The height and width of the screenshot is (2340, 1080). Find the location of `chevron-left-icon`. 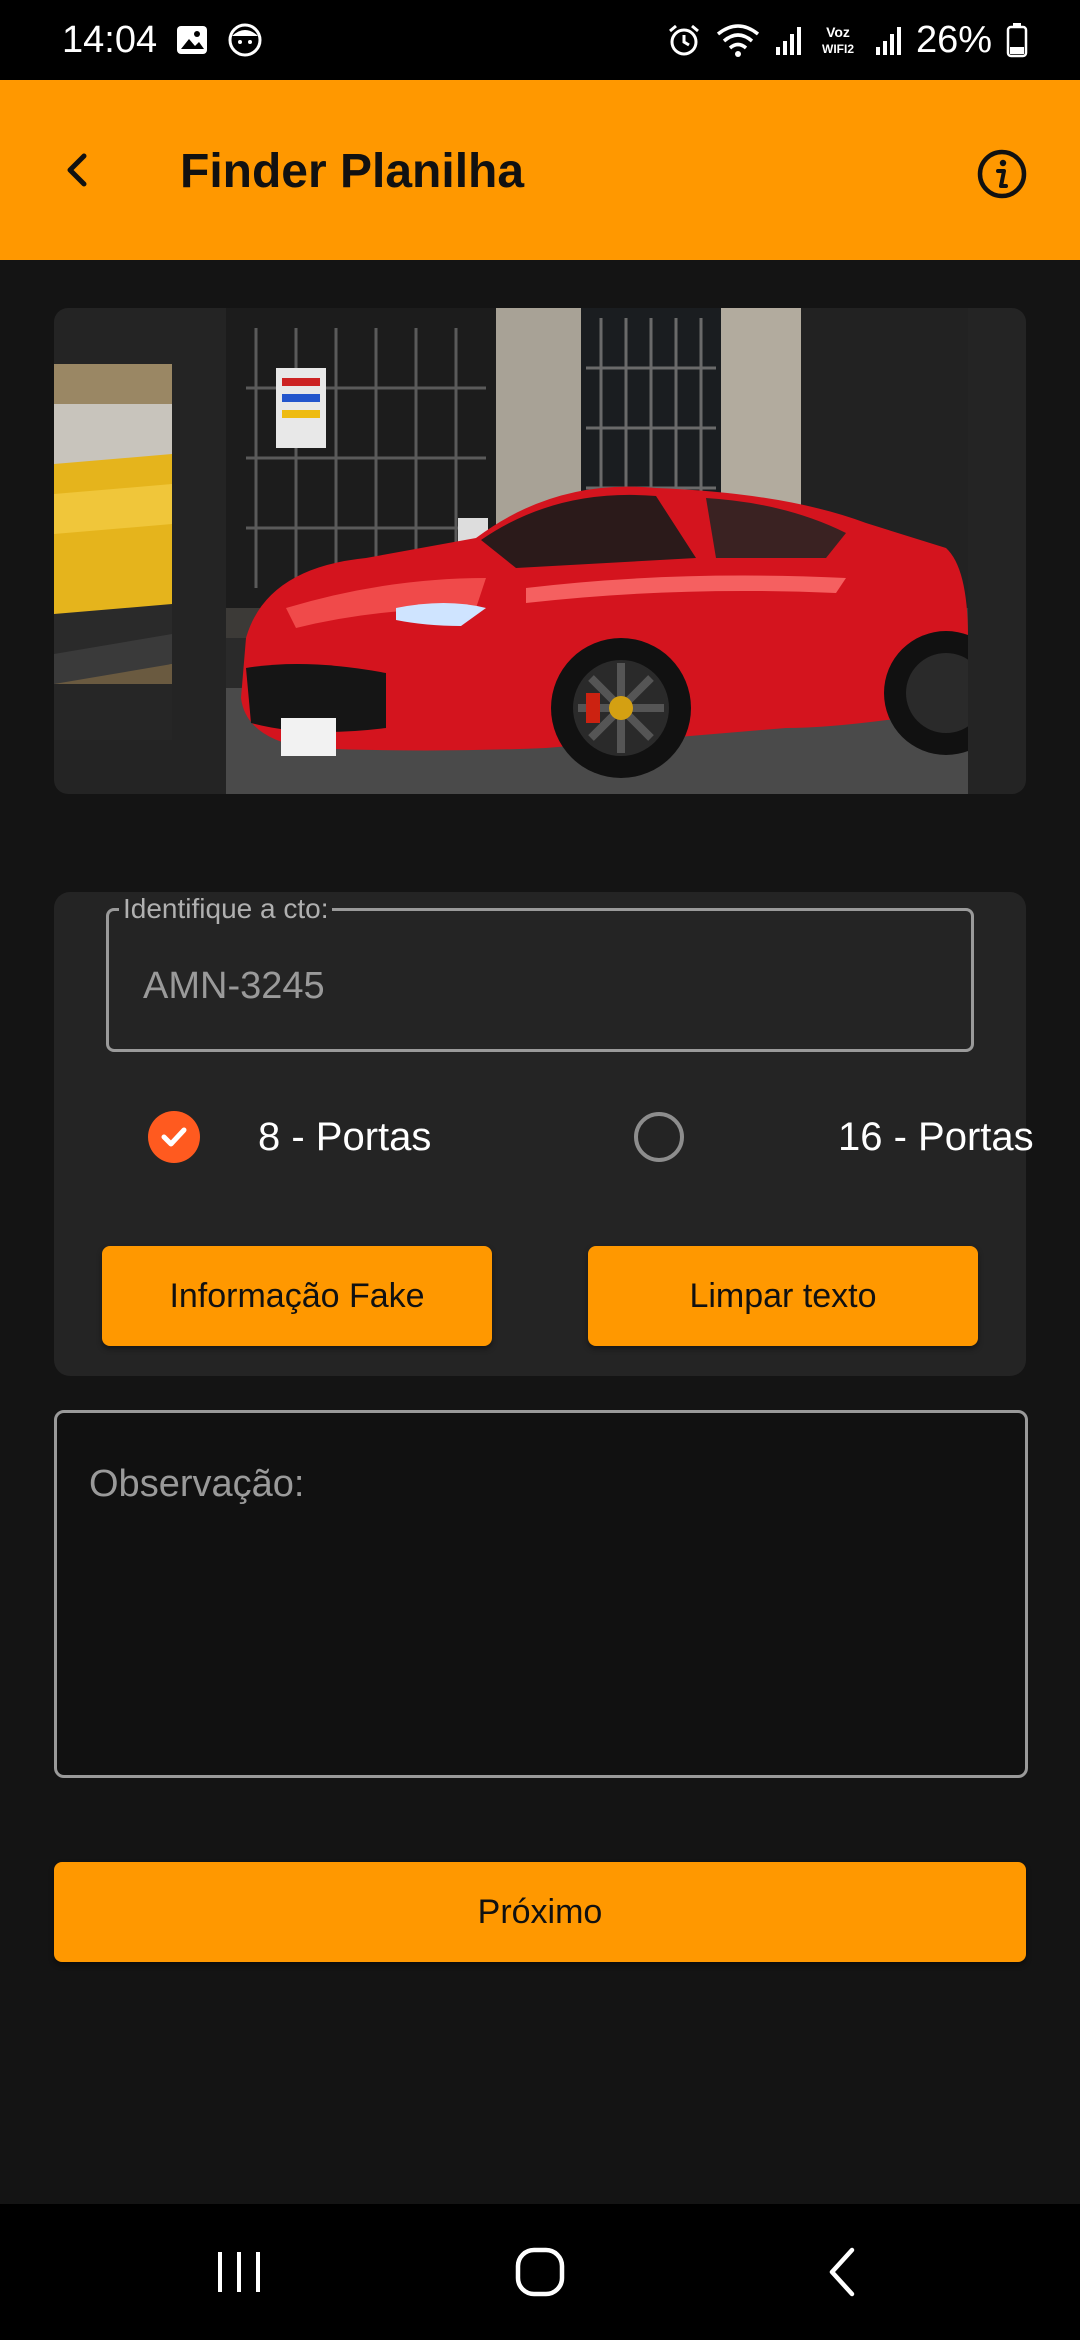

chevron-left-icon is located at coordinates (77, 170).